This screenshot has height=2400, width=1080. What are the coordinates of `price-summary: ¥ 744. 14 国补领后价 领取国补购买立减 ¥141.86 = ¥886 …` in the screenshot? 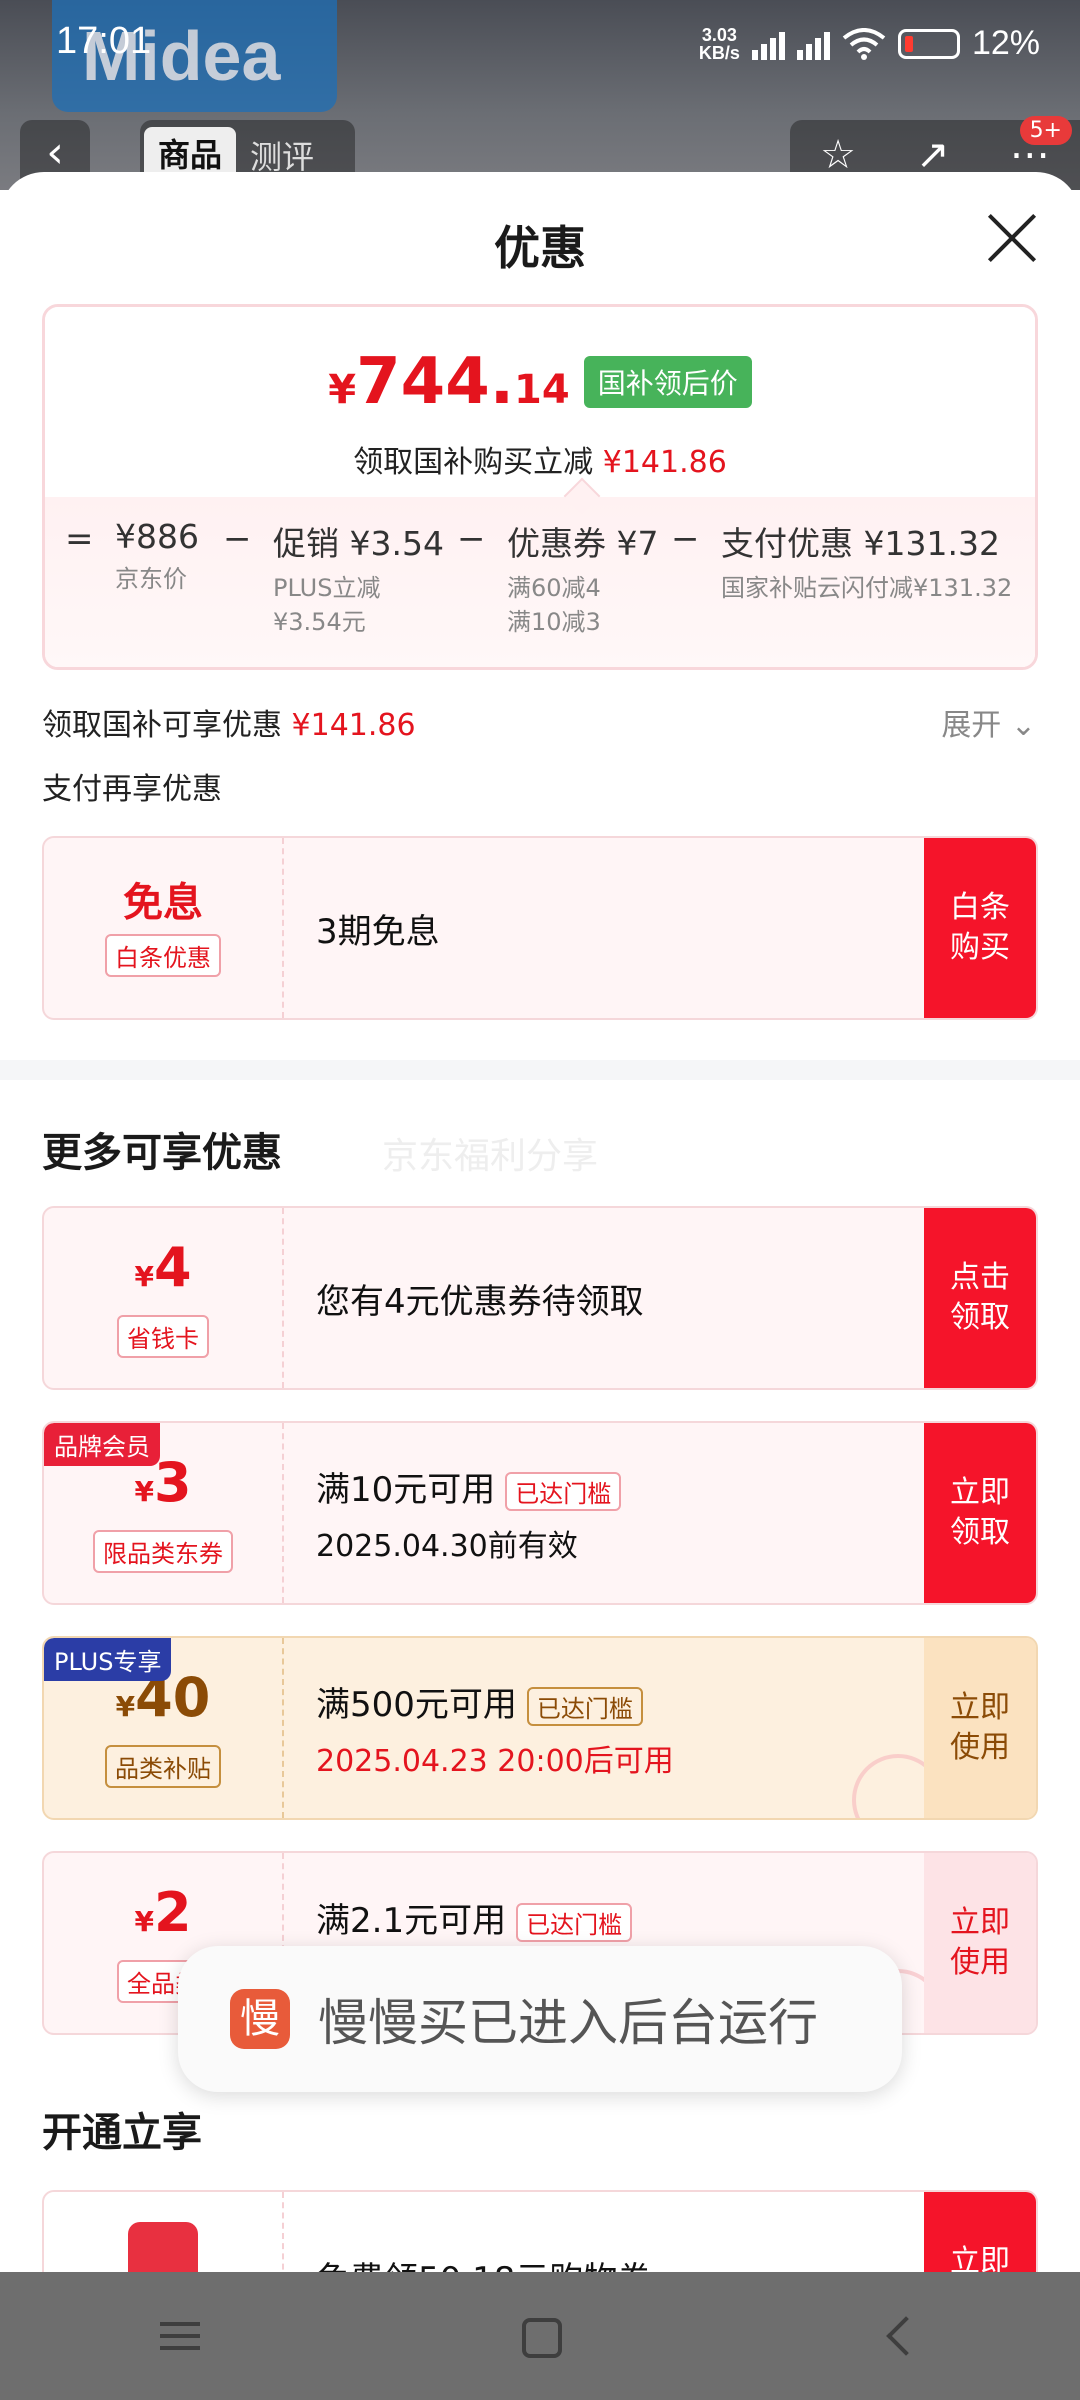 It's located at (540, 487).